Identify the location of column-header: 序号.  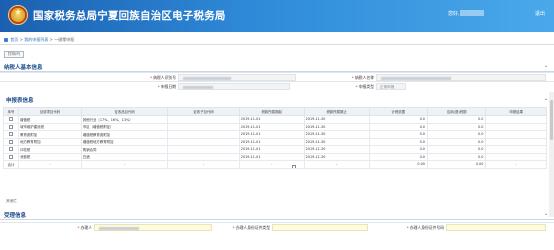
(11, 111).